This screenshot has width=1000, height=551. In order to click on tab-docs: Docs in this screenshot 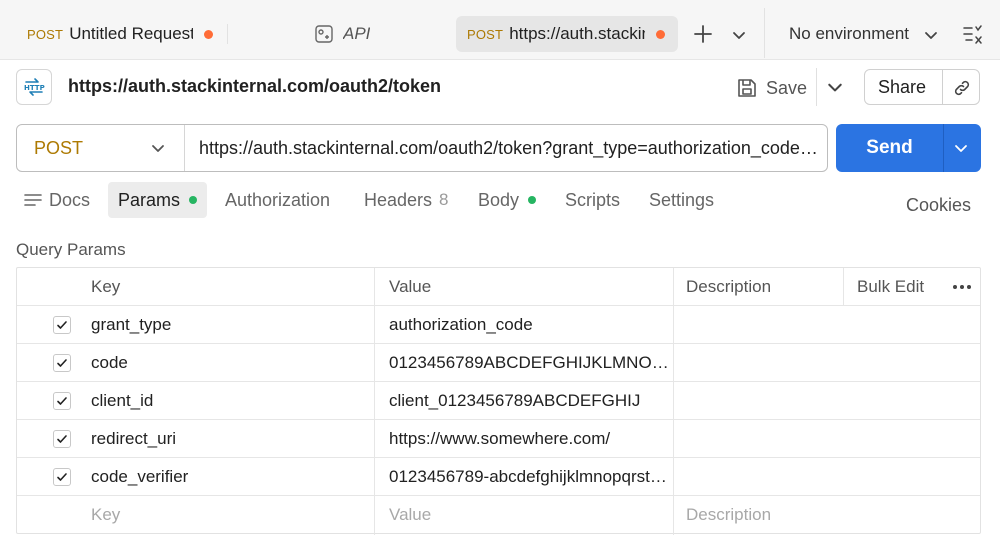, I will do `click(57, 200)`.